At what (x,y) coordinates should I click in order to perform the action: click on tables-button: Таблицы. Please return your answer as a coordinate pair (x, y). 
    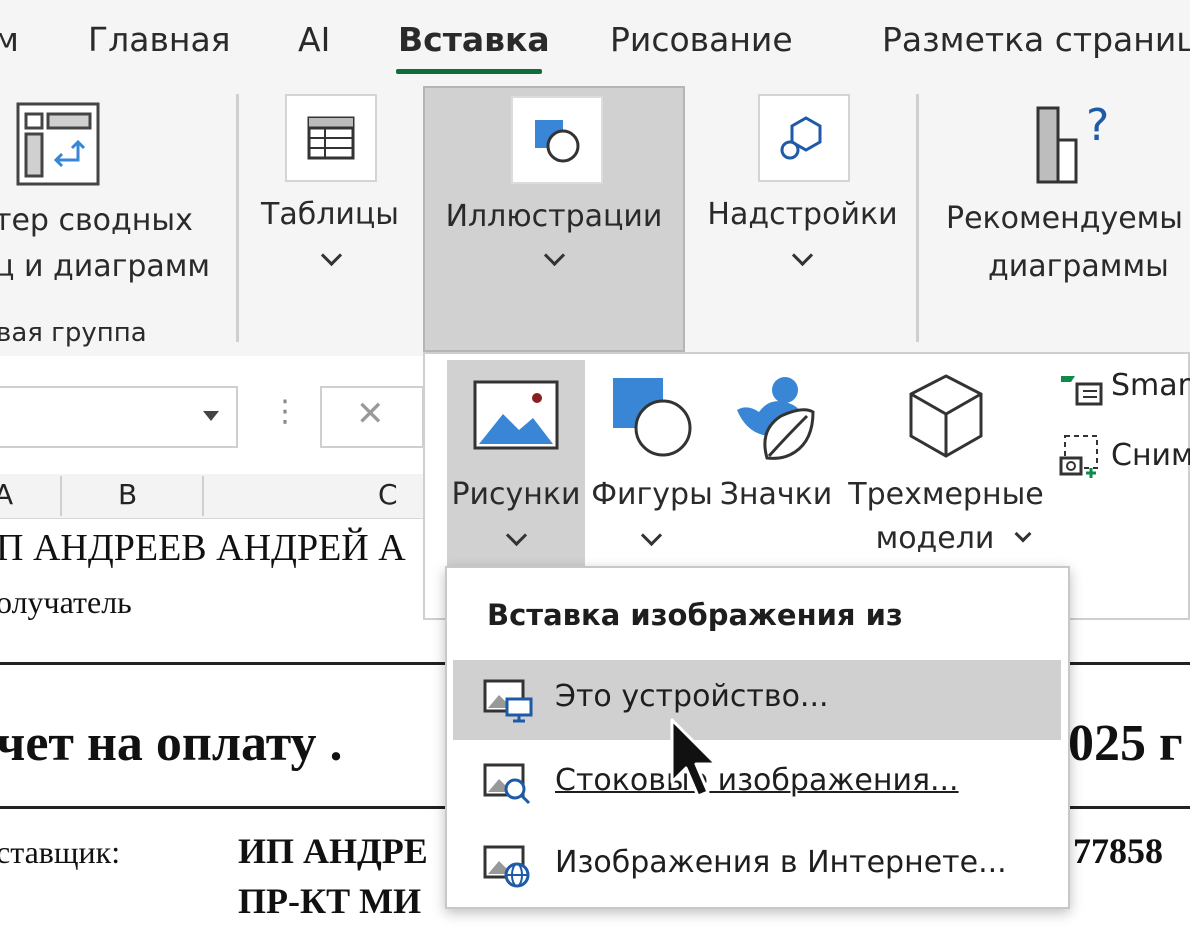
    Looking at the image, I should click on (330, 209).